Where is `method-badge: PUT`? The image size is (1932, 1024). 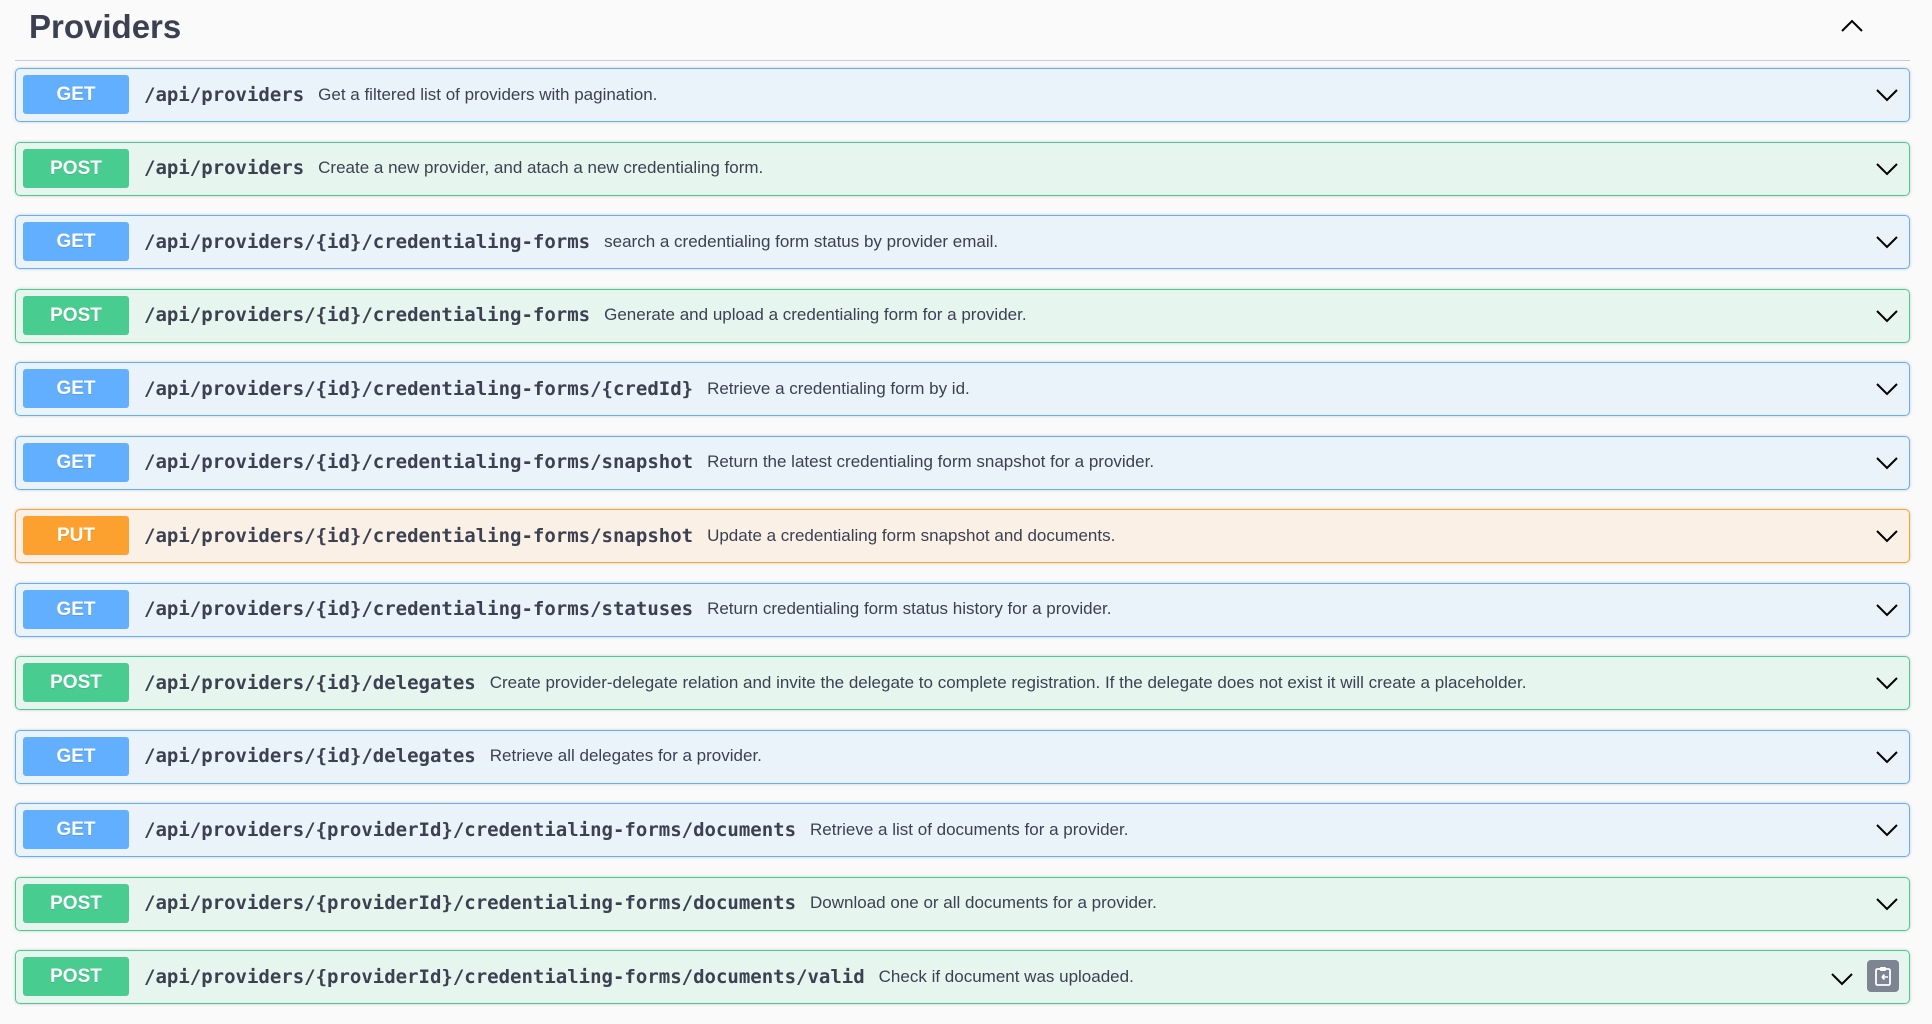 method-badge: PUT is located at coordinates (76, 535).